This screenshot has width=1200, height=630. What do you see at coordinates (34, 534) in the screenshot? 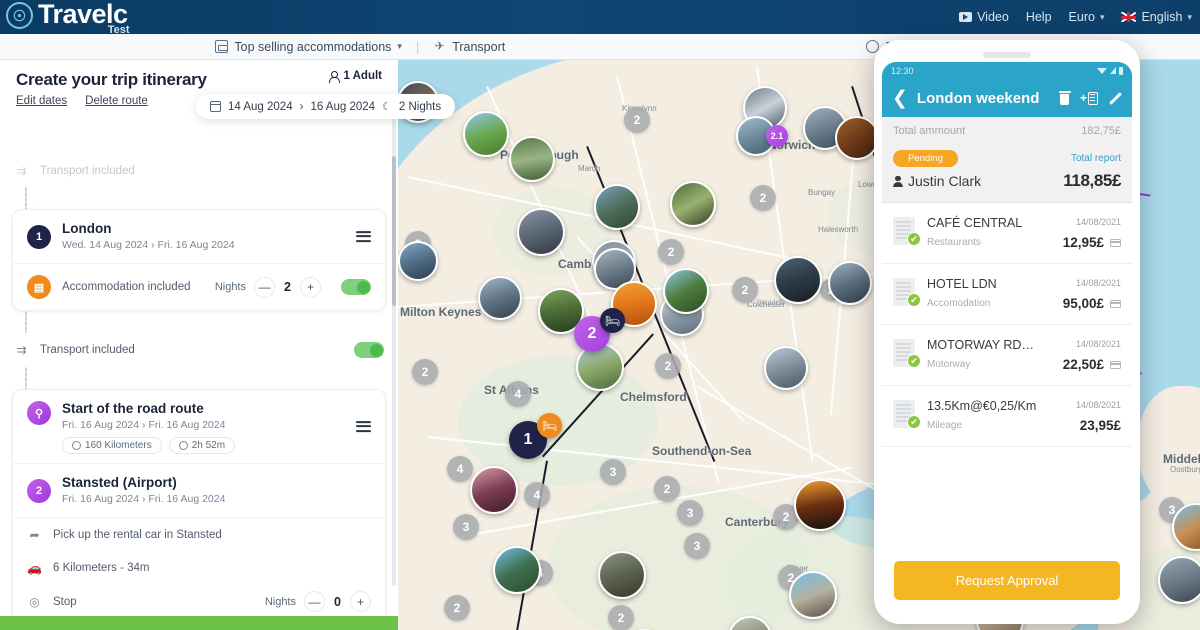
I see `pickup-icon: ➦` at bounding box center [34, 534].